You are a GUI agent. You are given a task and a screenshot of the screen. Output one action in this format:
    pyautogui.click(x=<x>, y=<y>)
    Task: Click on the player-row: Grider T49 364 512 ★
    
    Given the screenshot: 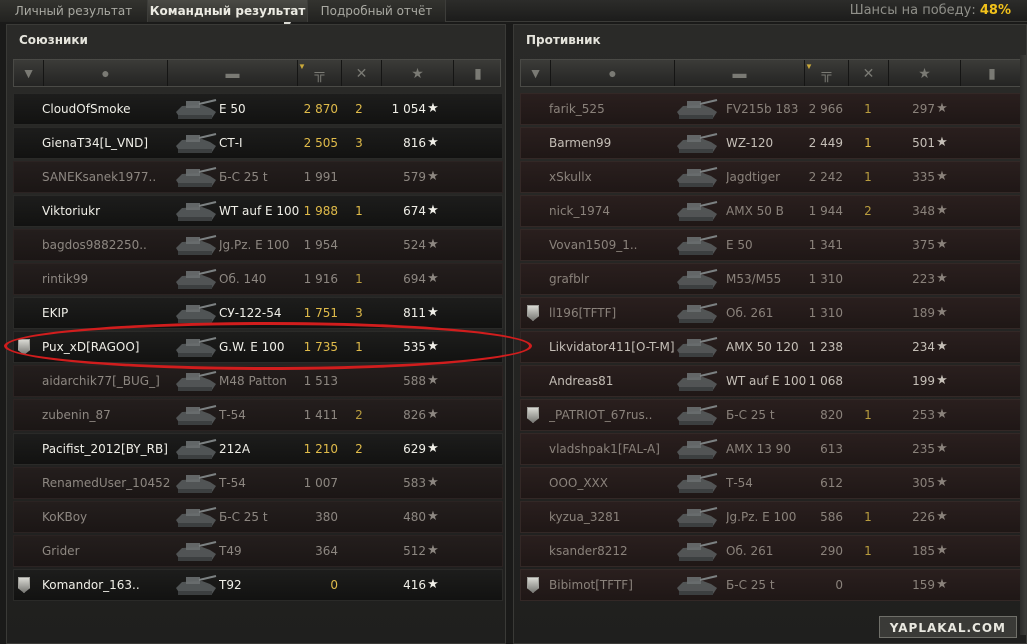 What is the action you would take?
    pyautogui.click(x=258, y=551)
    